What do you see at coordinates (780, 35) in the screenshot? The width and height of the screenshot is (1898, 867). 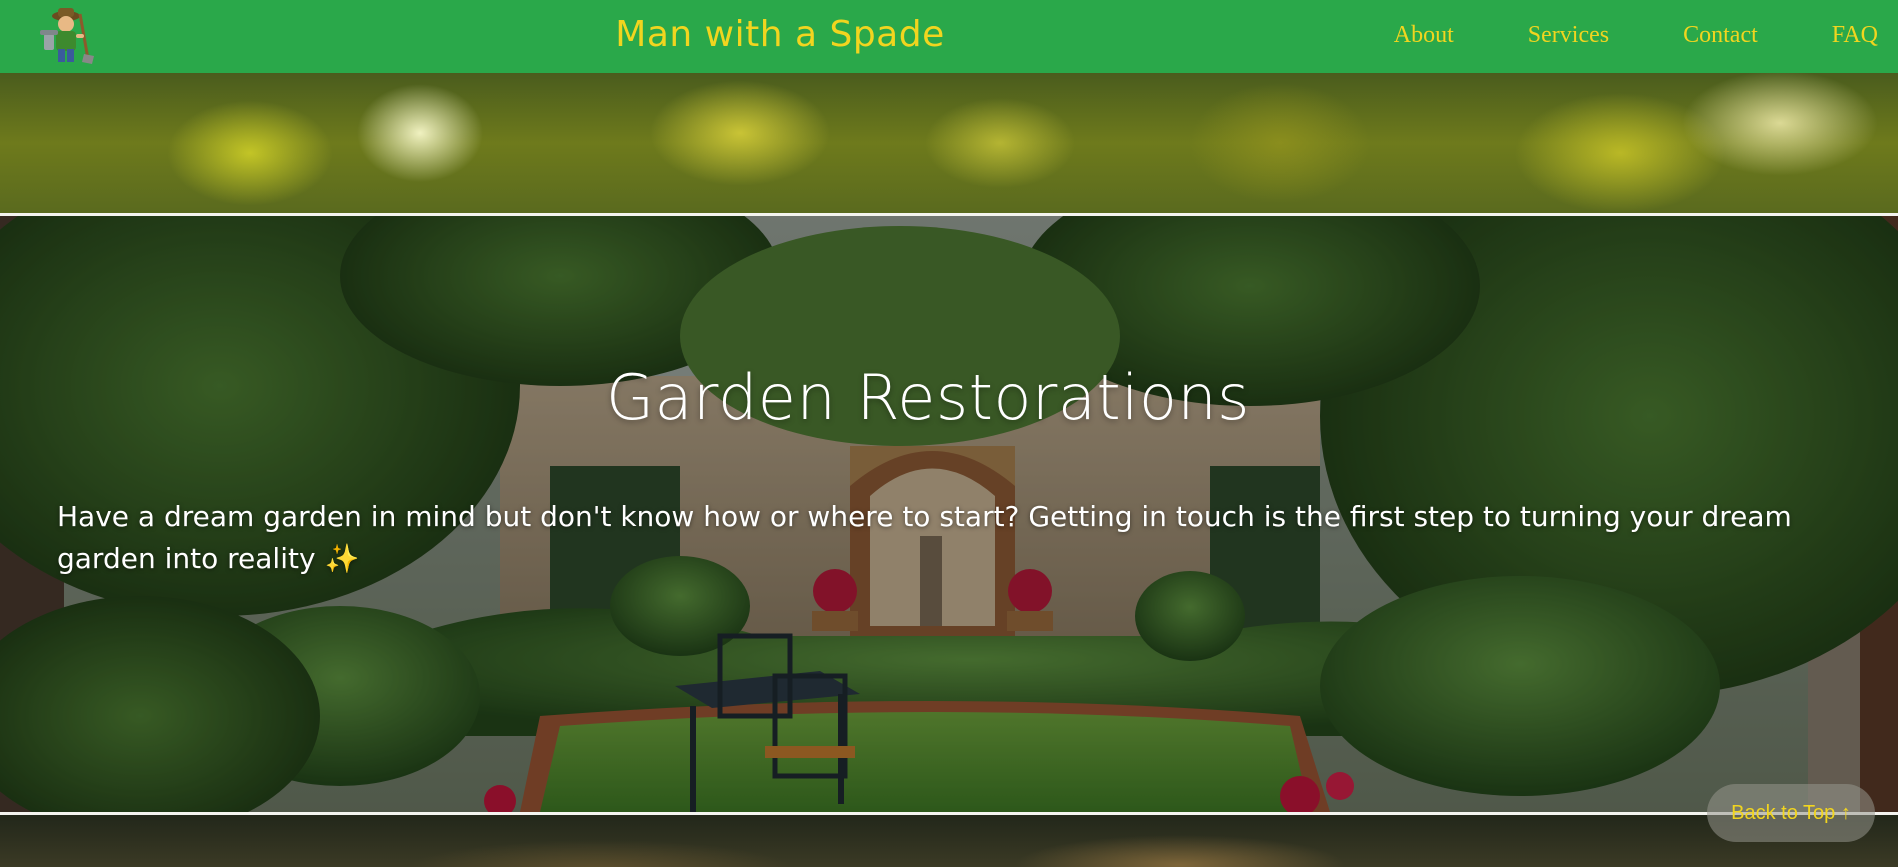 I see `site-title: Man with a Spade` at bounding box center [780, 35].